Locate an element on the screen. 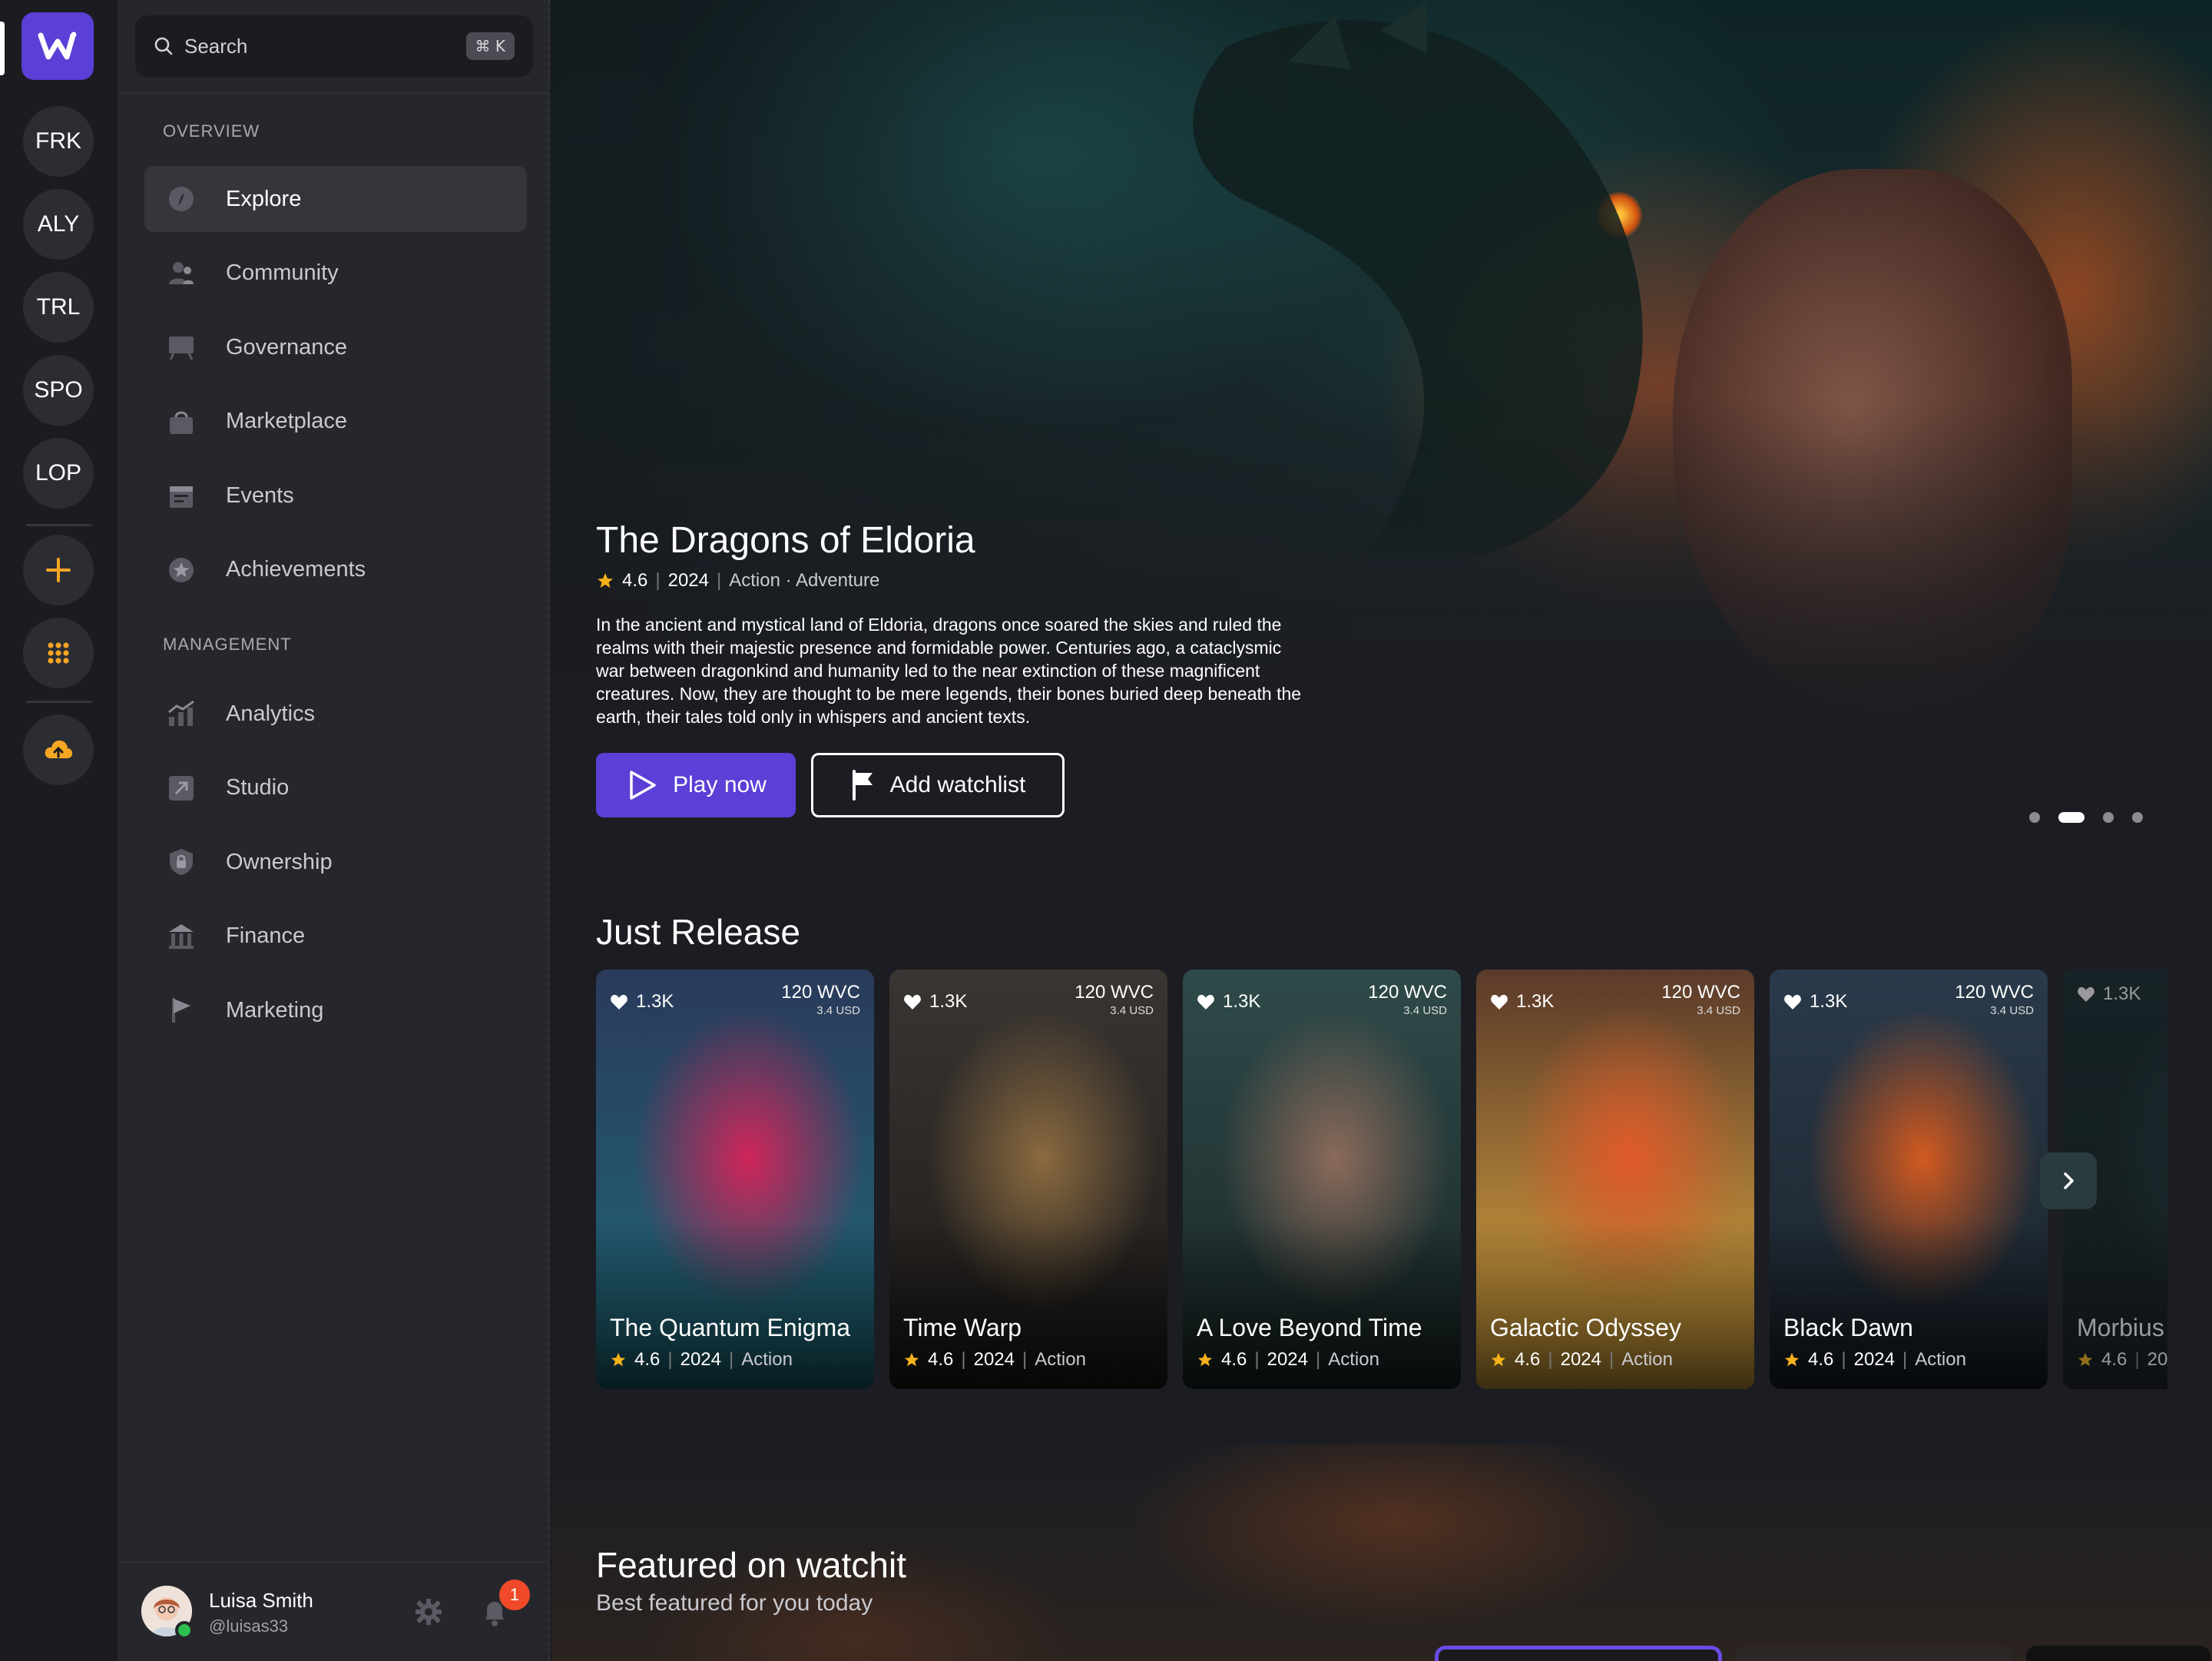 This screenshot has width=2212, height=1661. search-input: Search is located at coordinates (325, 46).